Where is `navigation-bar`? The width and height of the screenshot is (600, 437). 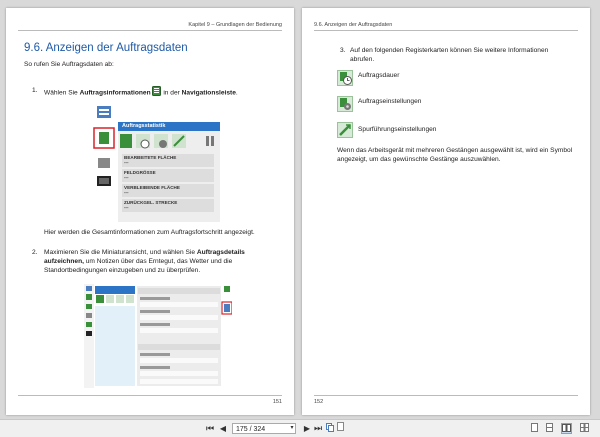
navigation-bar is located at coordinates (104, 164).